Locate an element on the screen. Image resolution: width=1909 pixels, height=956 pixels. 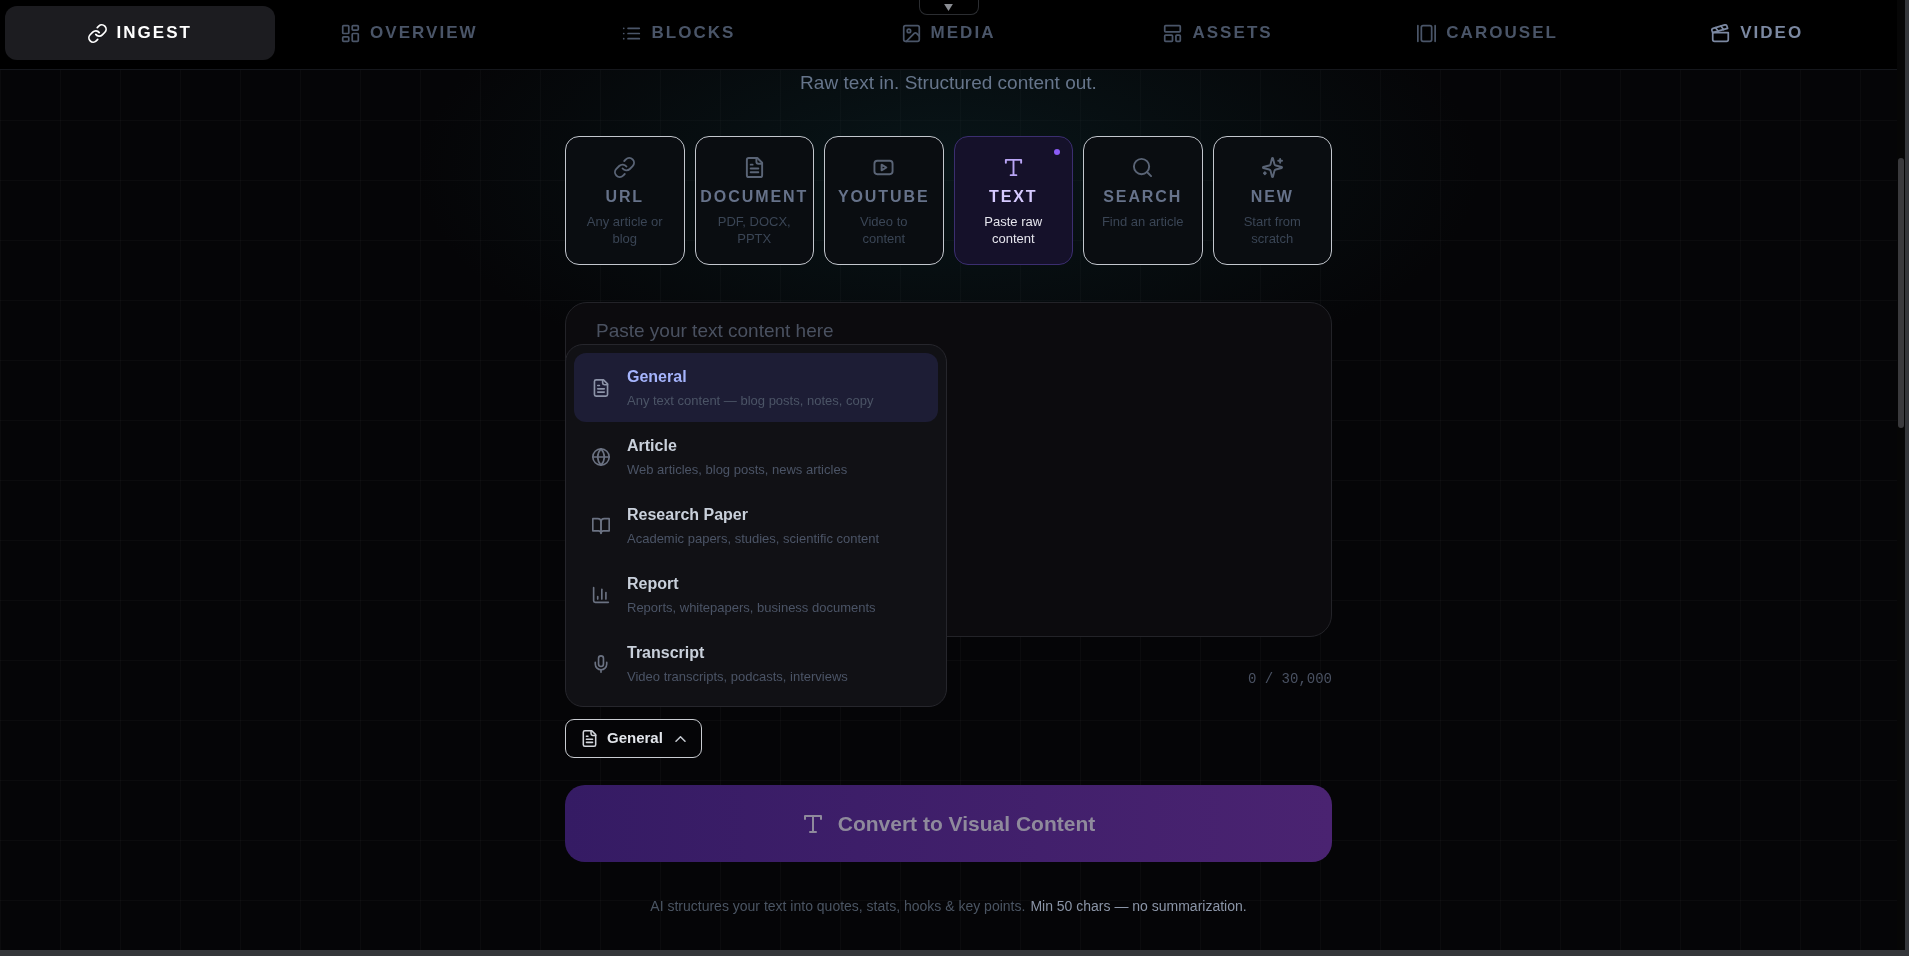
character-counter: 0 / 30,000 is located at coordinates (1290, 679).